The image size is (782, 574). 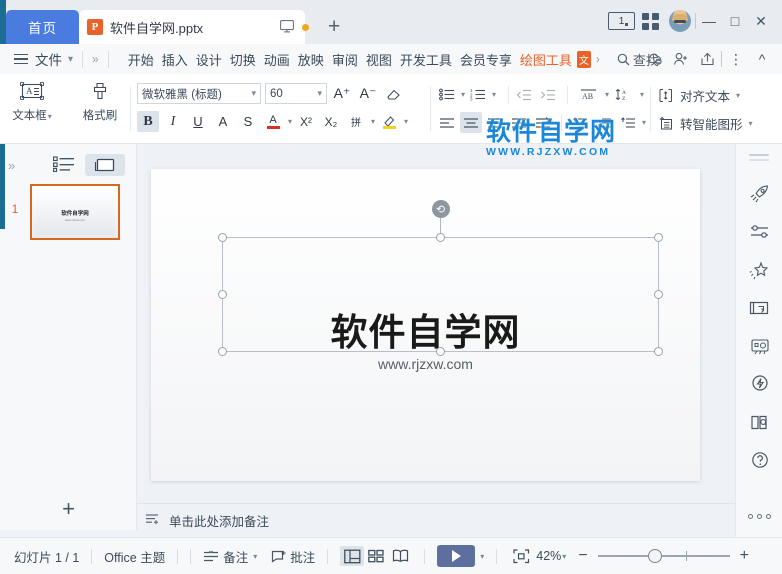 What do you see at coordinates (273, 121) in the screenshot?
I see `font-color-button: A` at bounding box center [273, 121].